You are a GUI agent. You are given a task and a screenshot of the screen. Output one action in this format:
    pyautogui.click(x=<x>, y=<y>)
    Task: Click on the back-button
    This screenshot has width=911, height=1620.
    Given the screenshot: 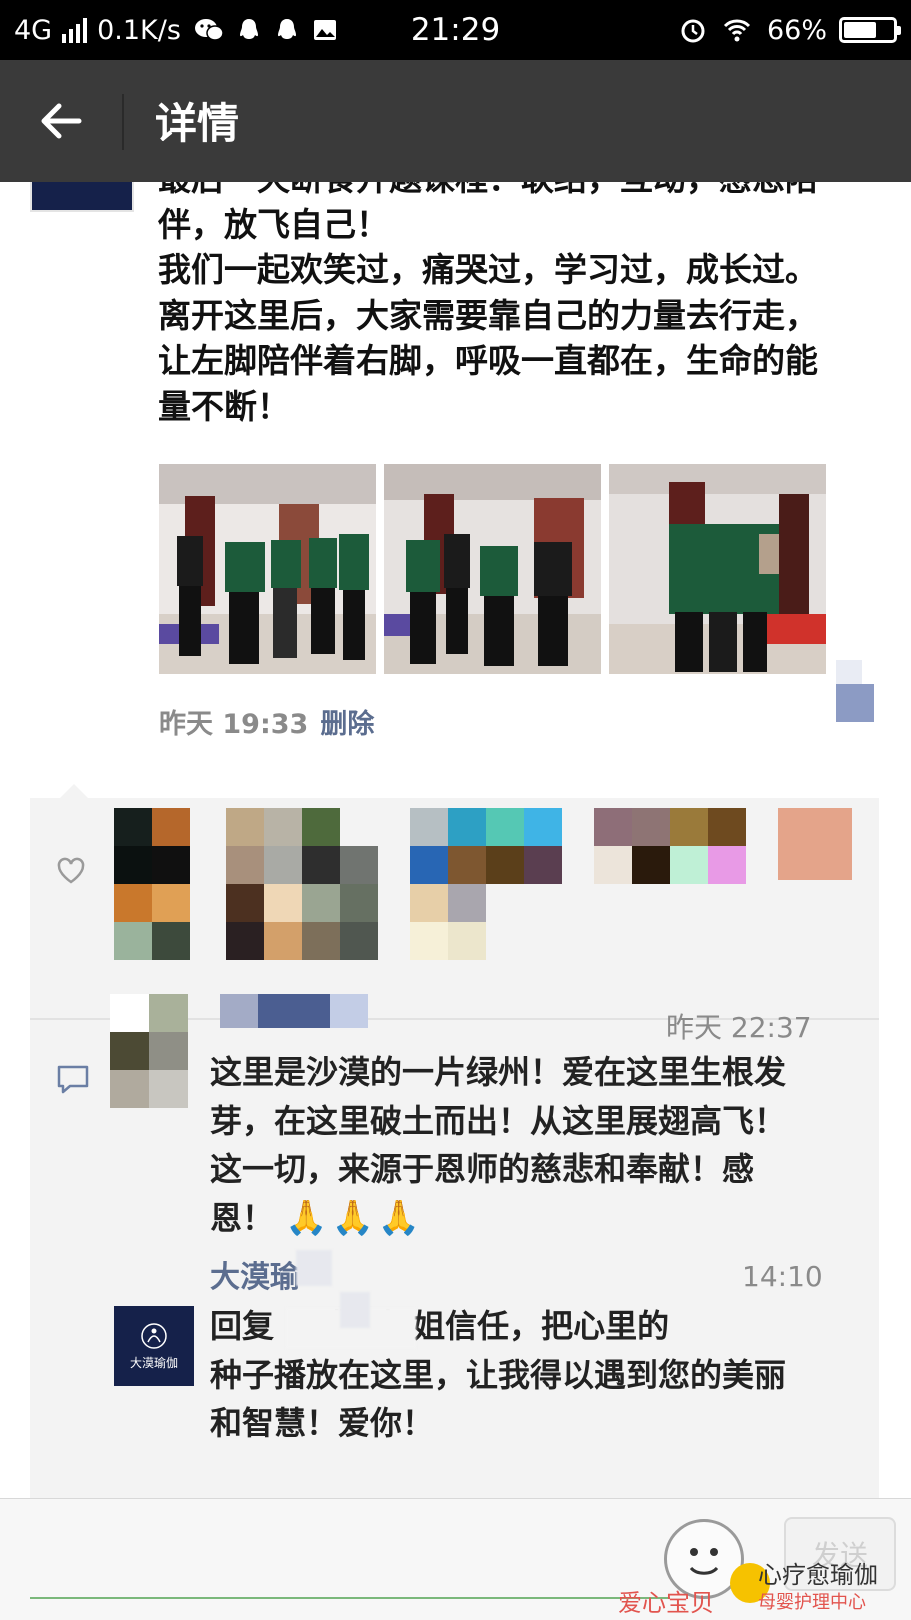 What is the action you would take?
    pyautogui.click(x=61, y=121)
    